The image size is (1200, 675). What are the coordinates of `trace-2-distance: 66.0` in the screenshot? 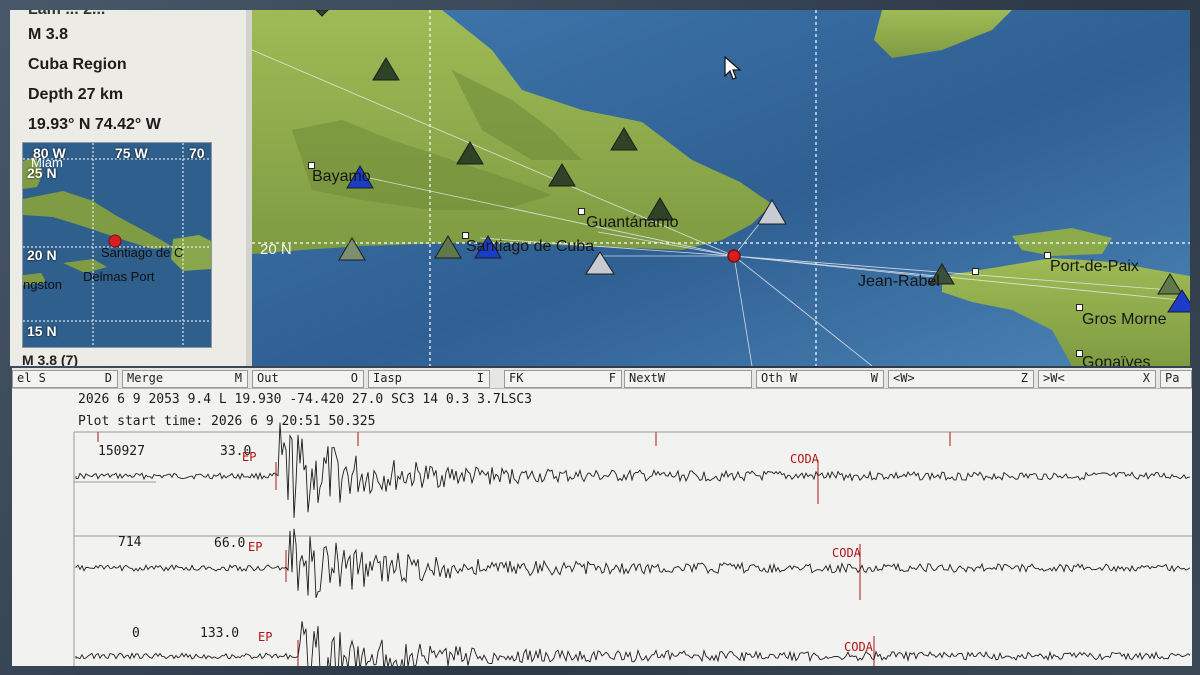 It's located at (230, 543).